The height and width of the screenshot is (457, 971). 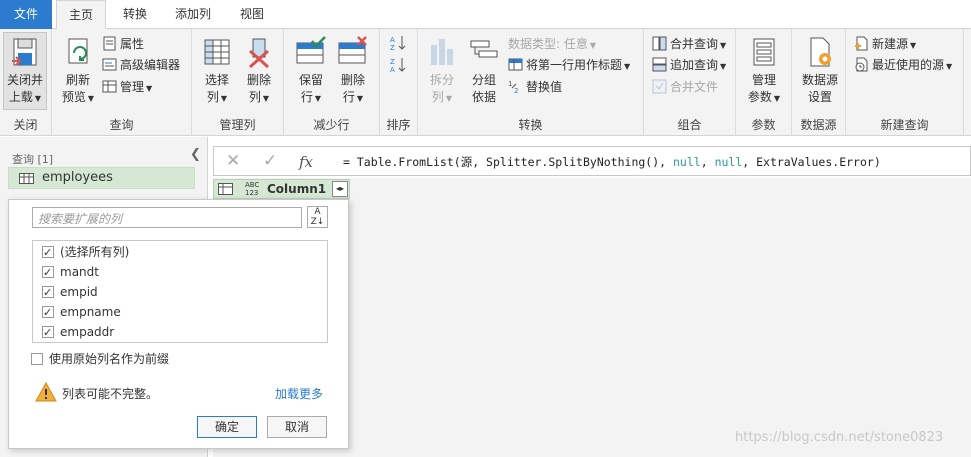 I want to click on close-load-label-2: 上载 ▼, so click(x=25, y=97).